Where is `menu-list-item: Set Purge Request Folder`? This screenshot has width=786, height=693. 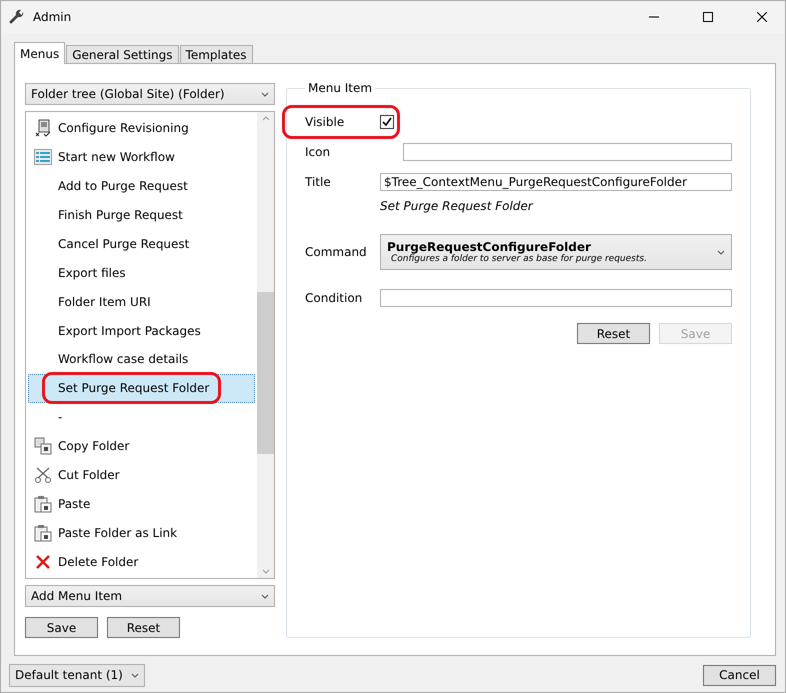
menu-list-item: Set Purge Request Folder is located at coordinates (141, 388).